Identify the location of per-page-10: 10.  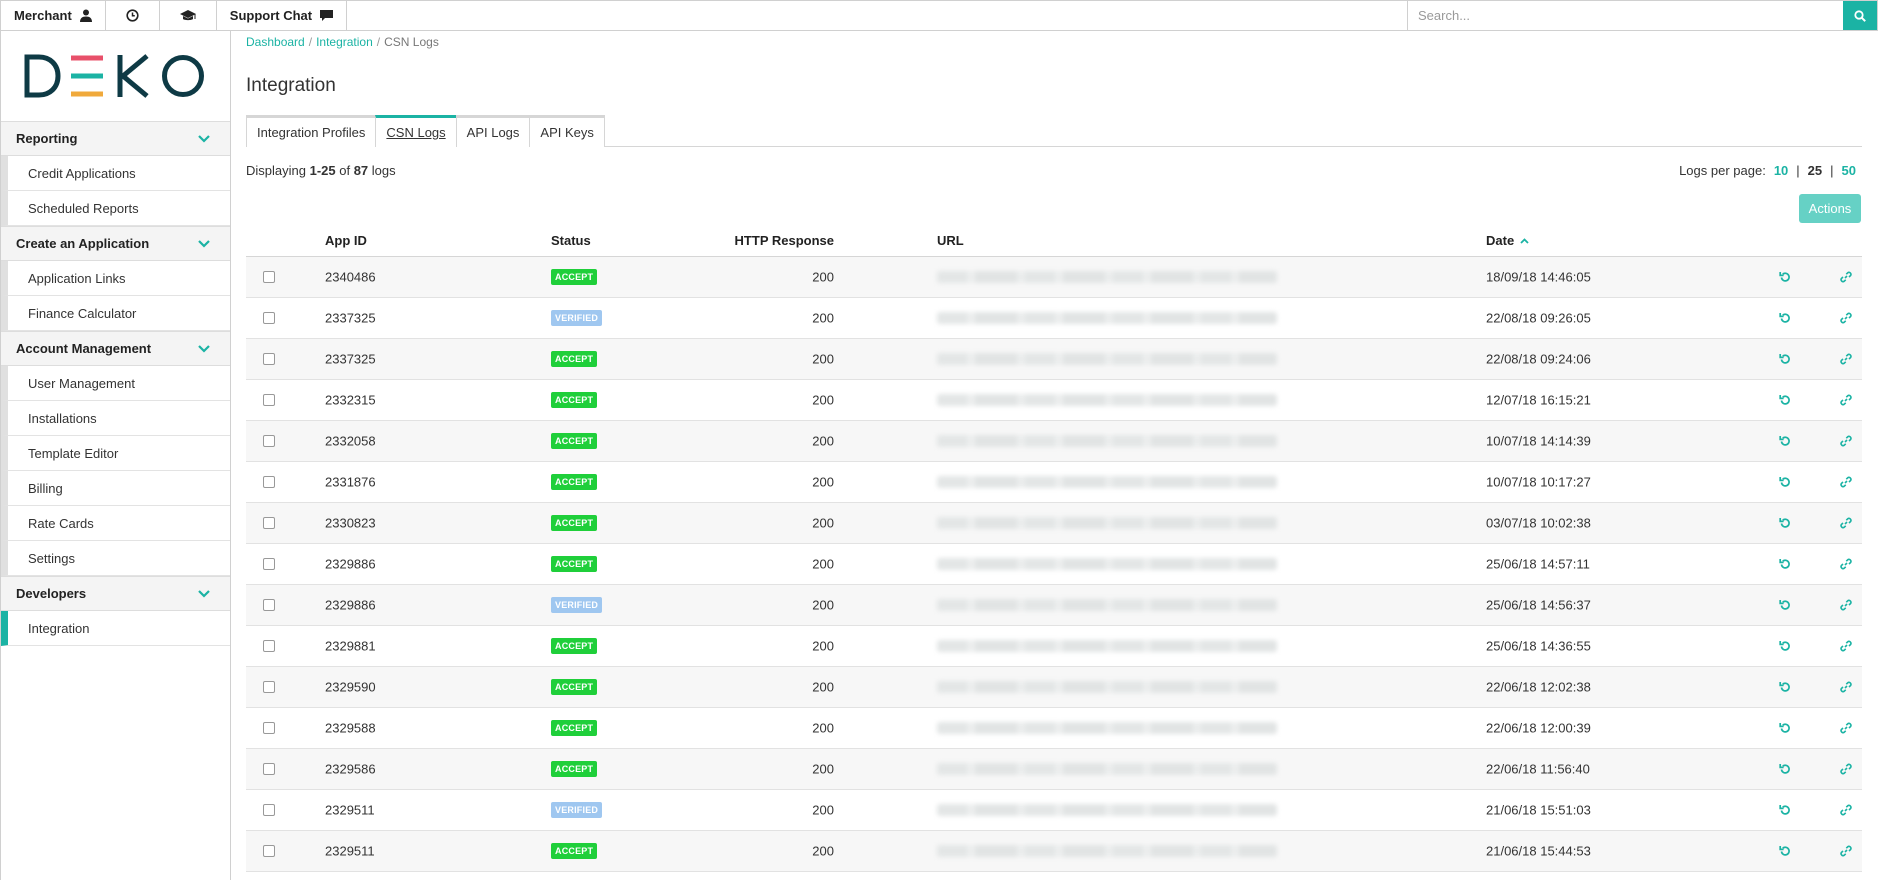
(1781, 170).